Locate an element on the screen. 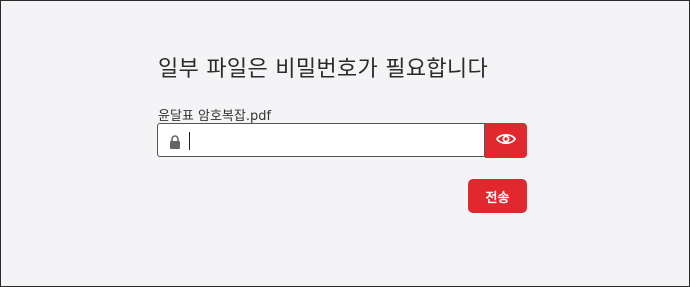 The width and height of the screenshot is (690, 287). submit-button: 전송 is located at coordinates (497, 196).